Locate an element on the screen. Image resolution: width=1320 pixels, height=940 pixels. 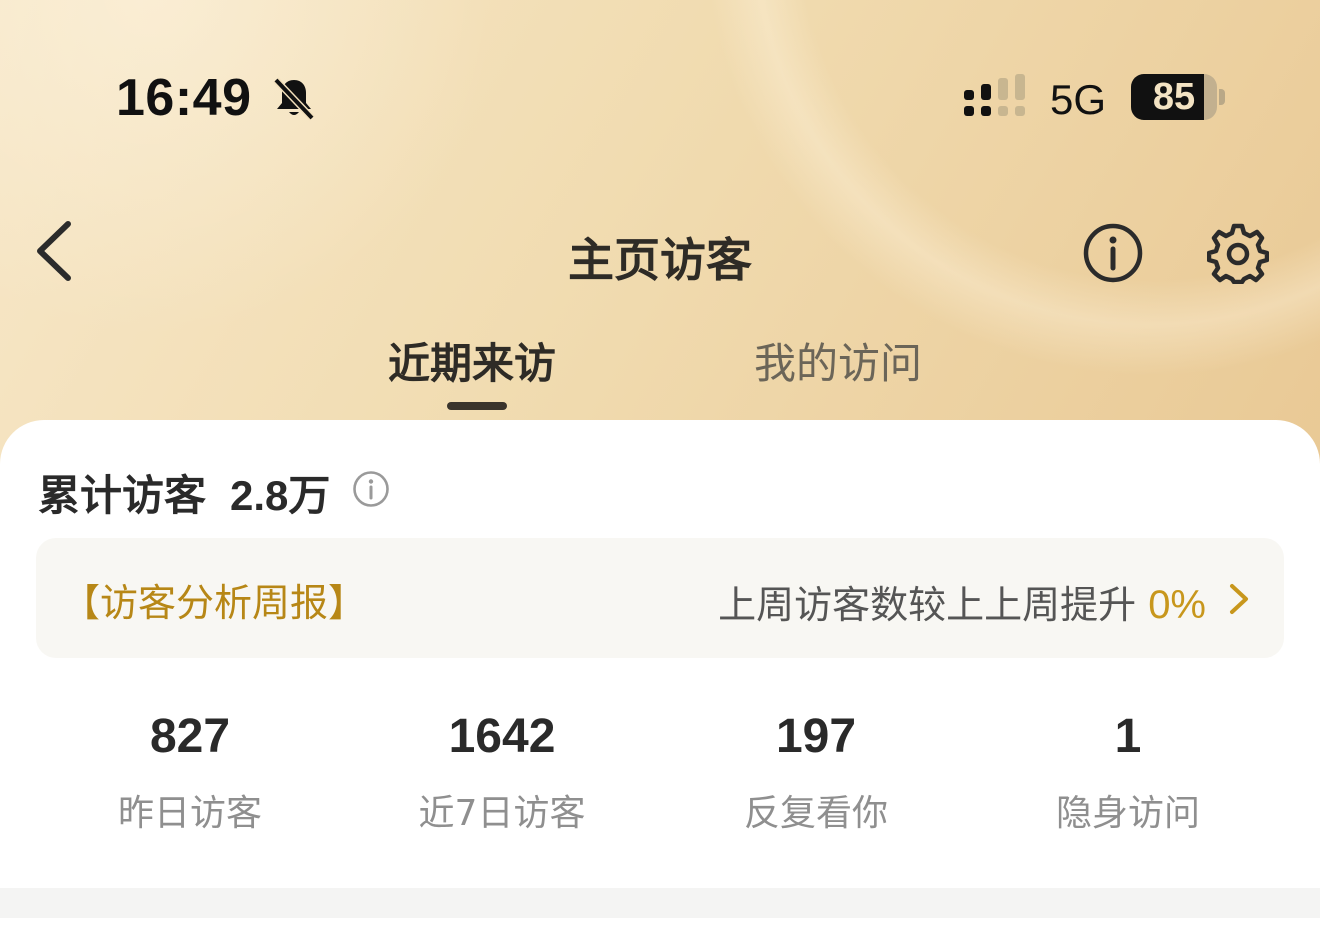
tab-recent-visits: 近期来访 is located at coordinates (472, 360).